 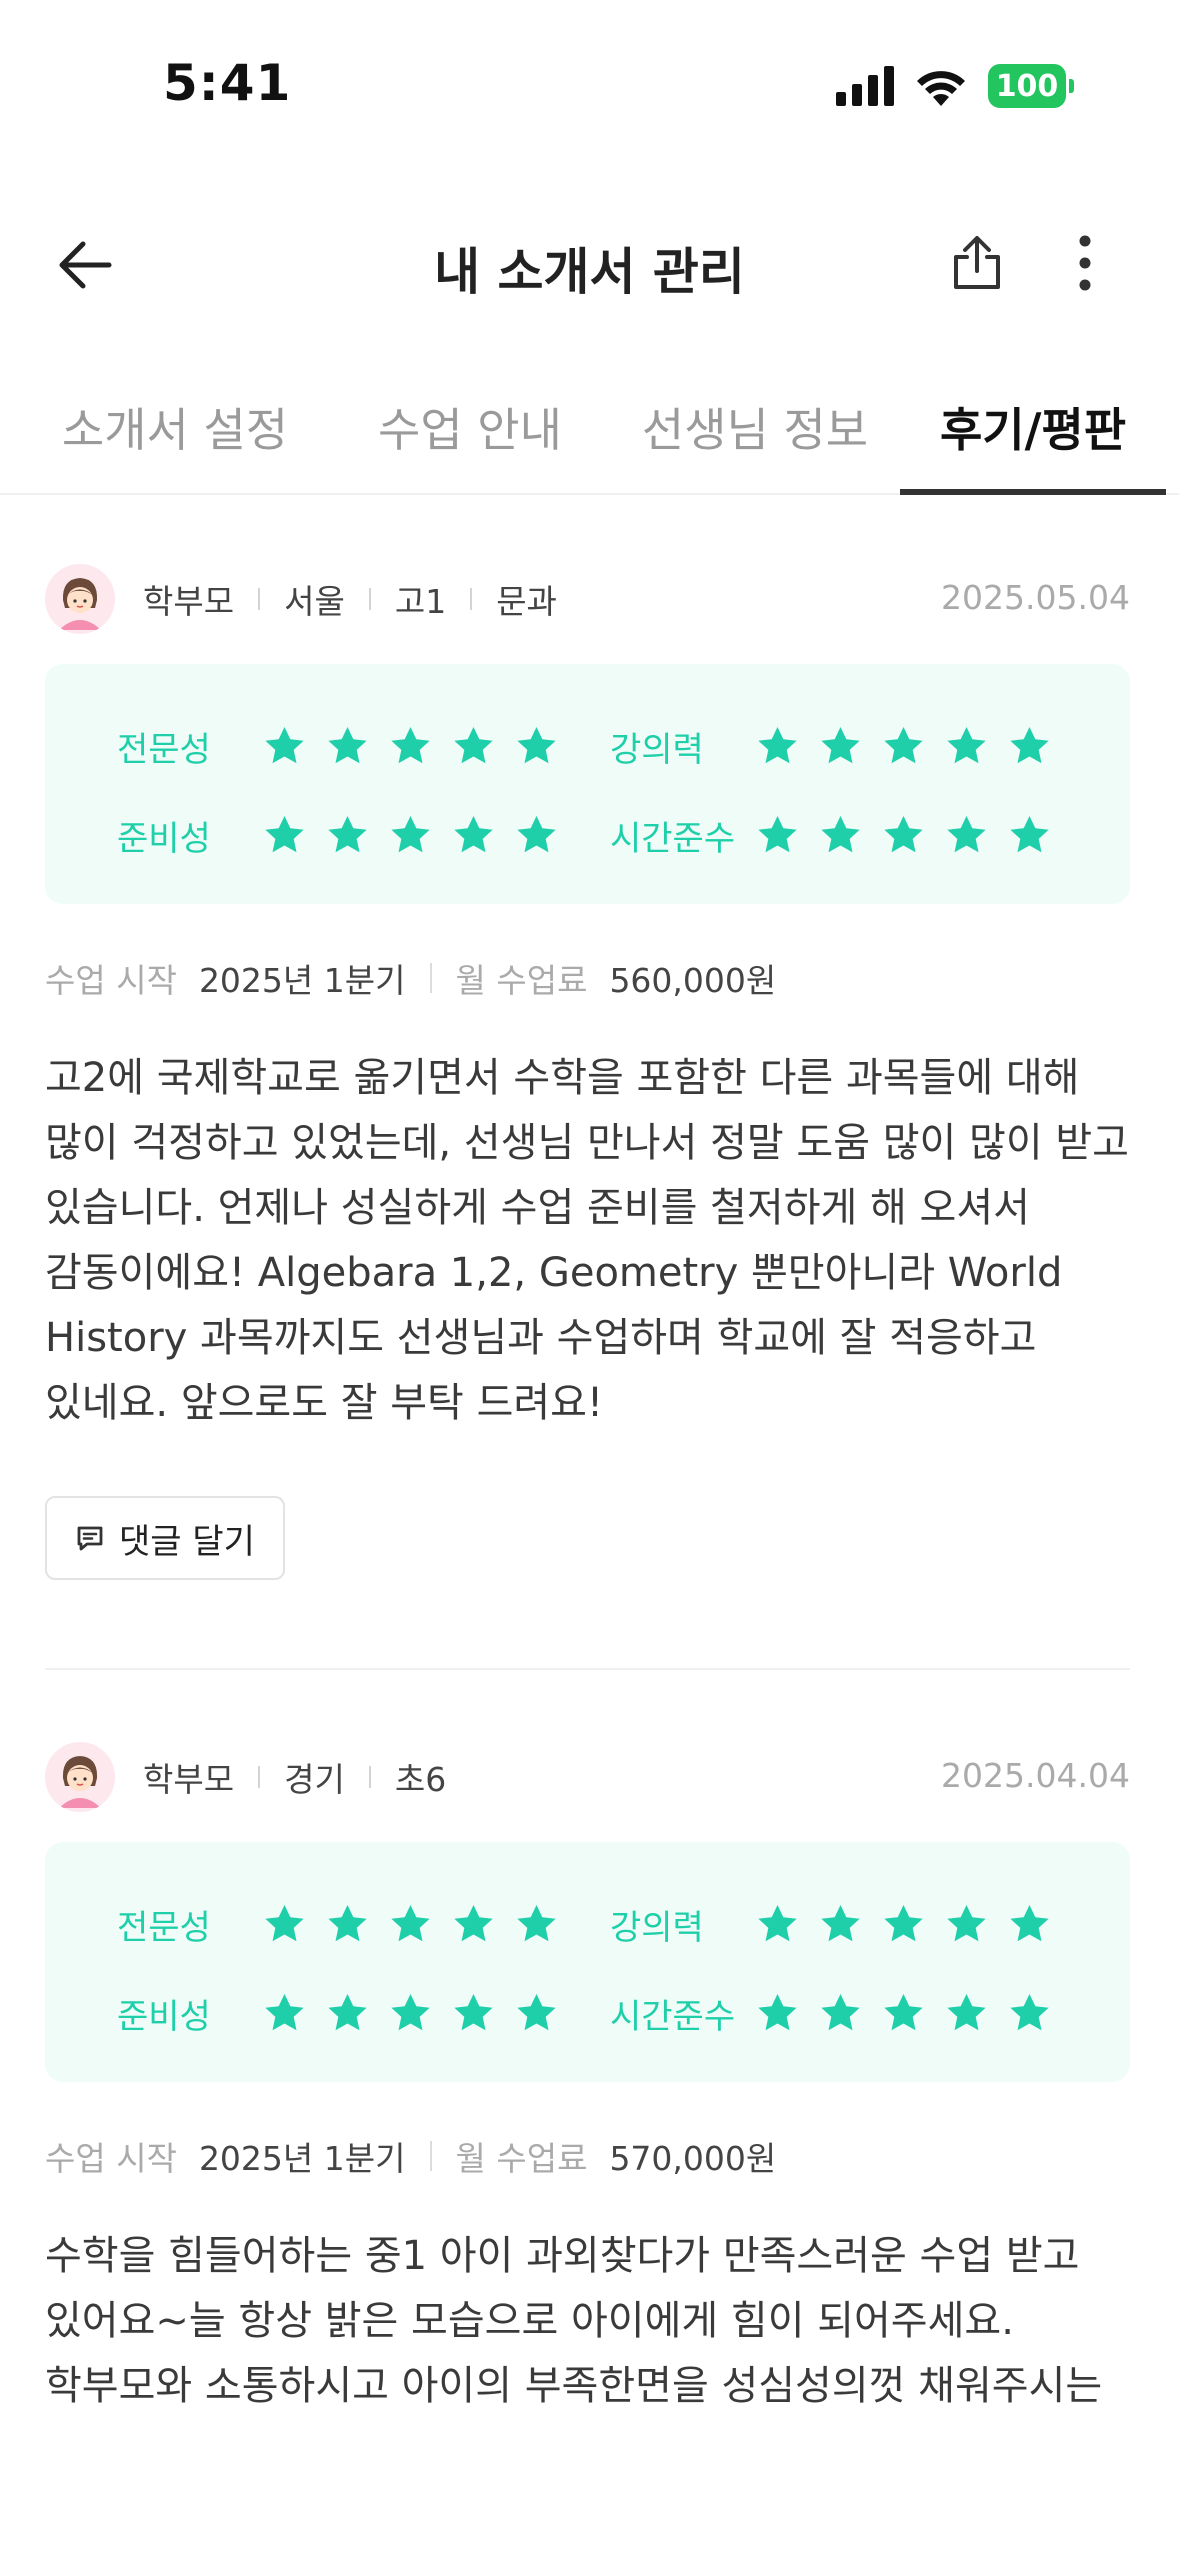 I want to click on reviewer-meta: 학부모 경기 초6, so click(x=294, y=1777).